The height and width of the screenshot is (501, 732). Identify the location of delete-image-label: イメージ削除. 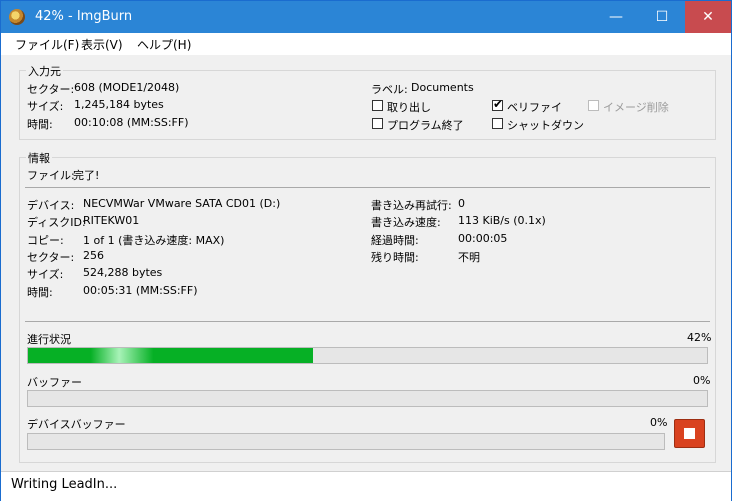
(636, 107).